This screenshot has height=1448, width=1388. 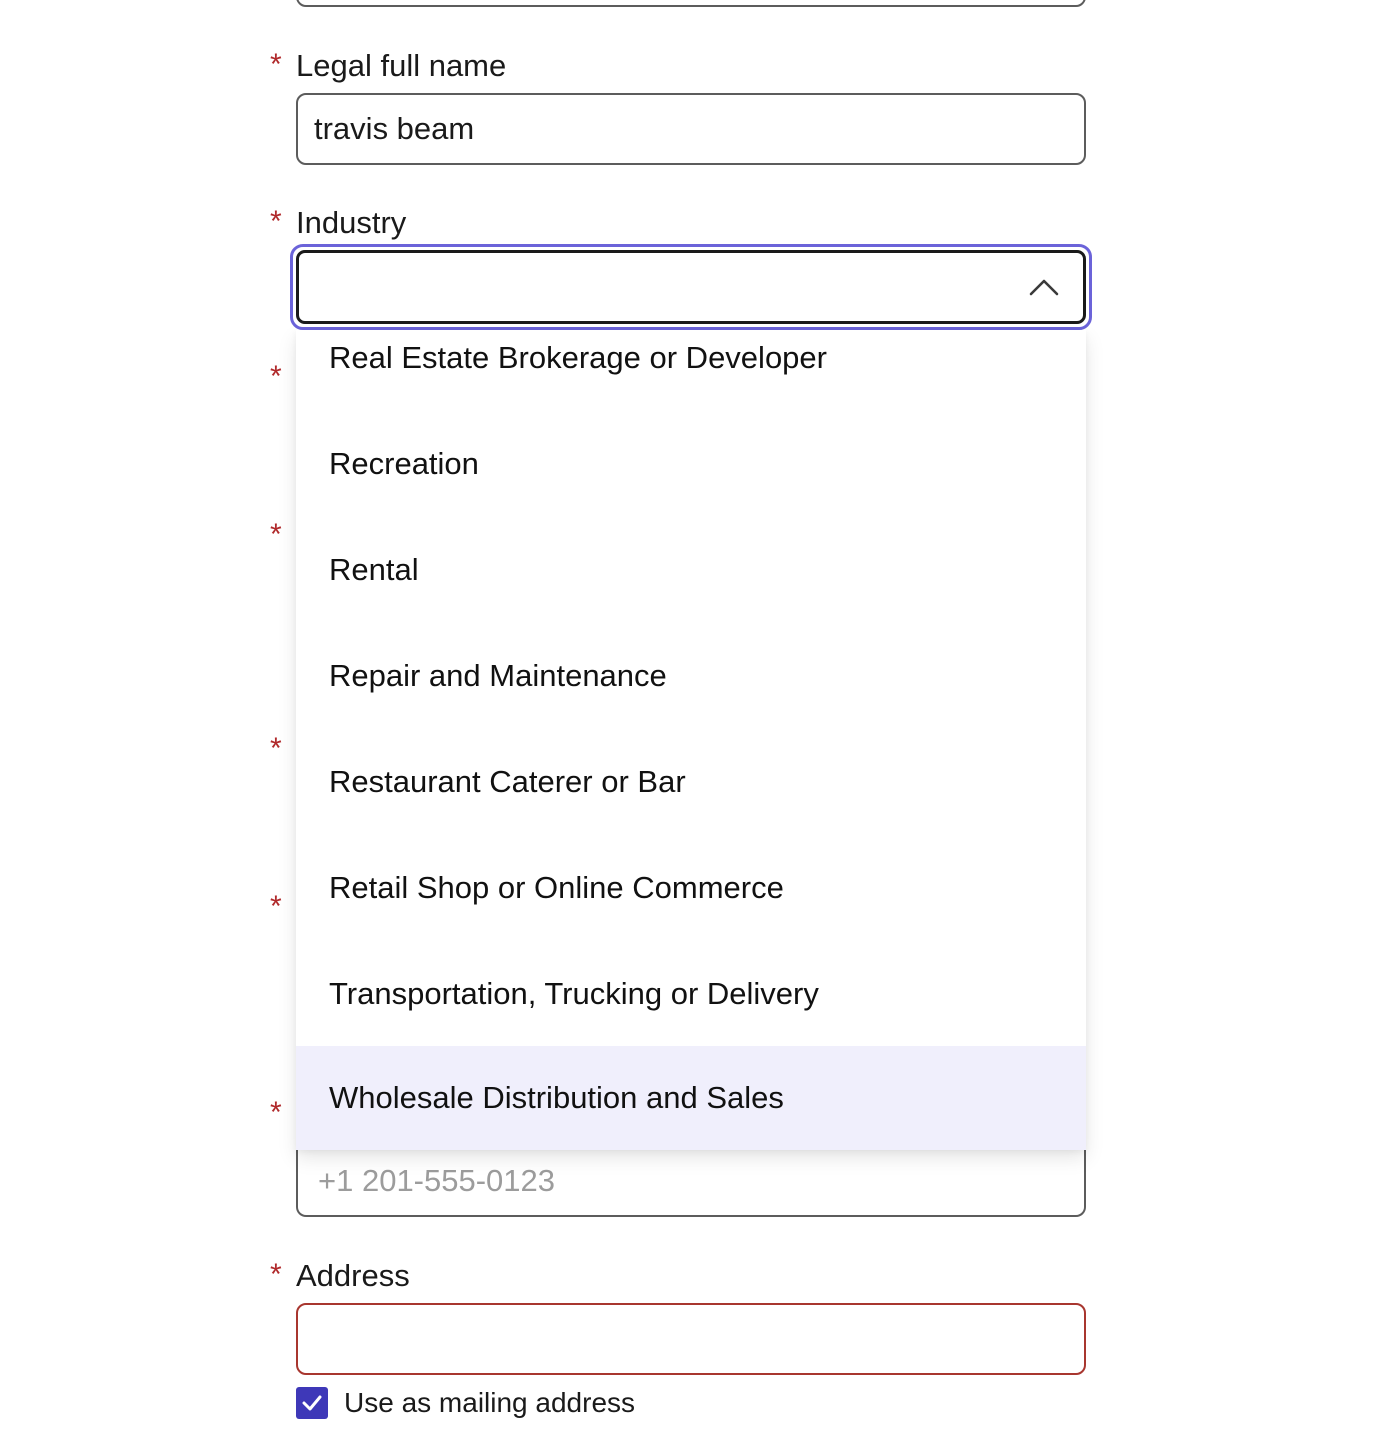 I want to click on industry-option: Retail Shop or Online Commerce, so click(x=691, y=888).